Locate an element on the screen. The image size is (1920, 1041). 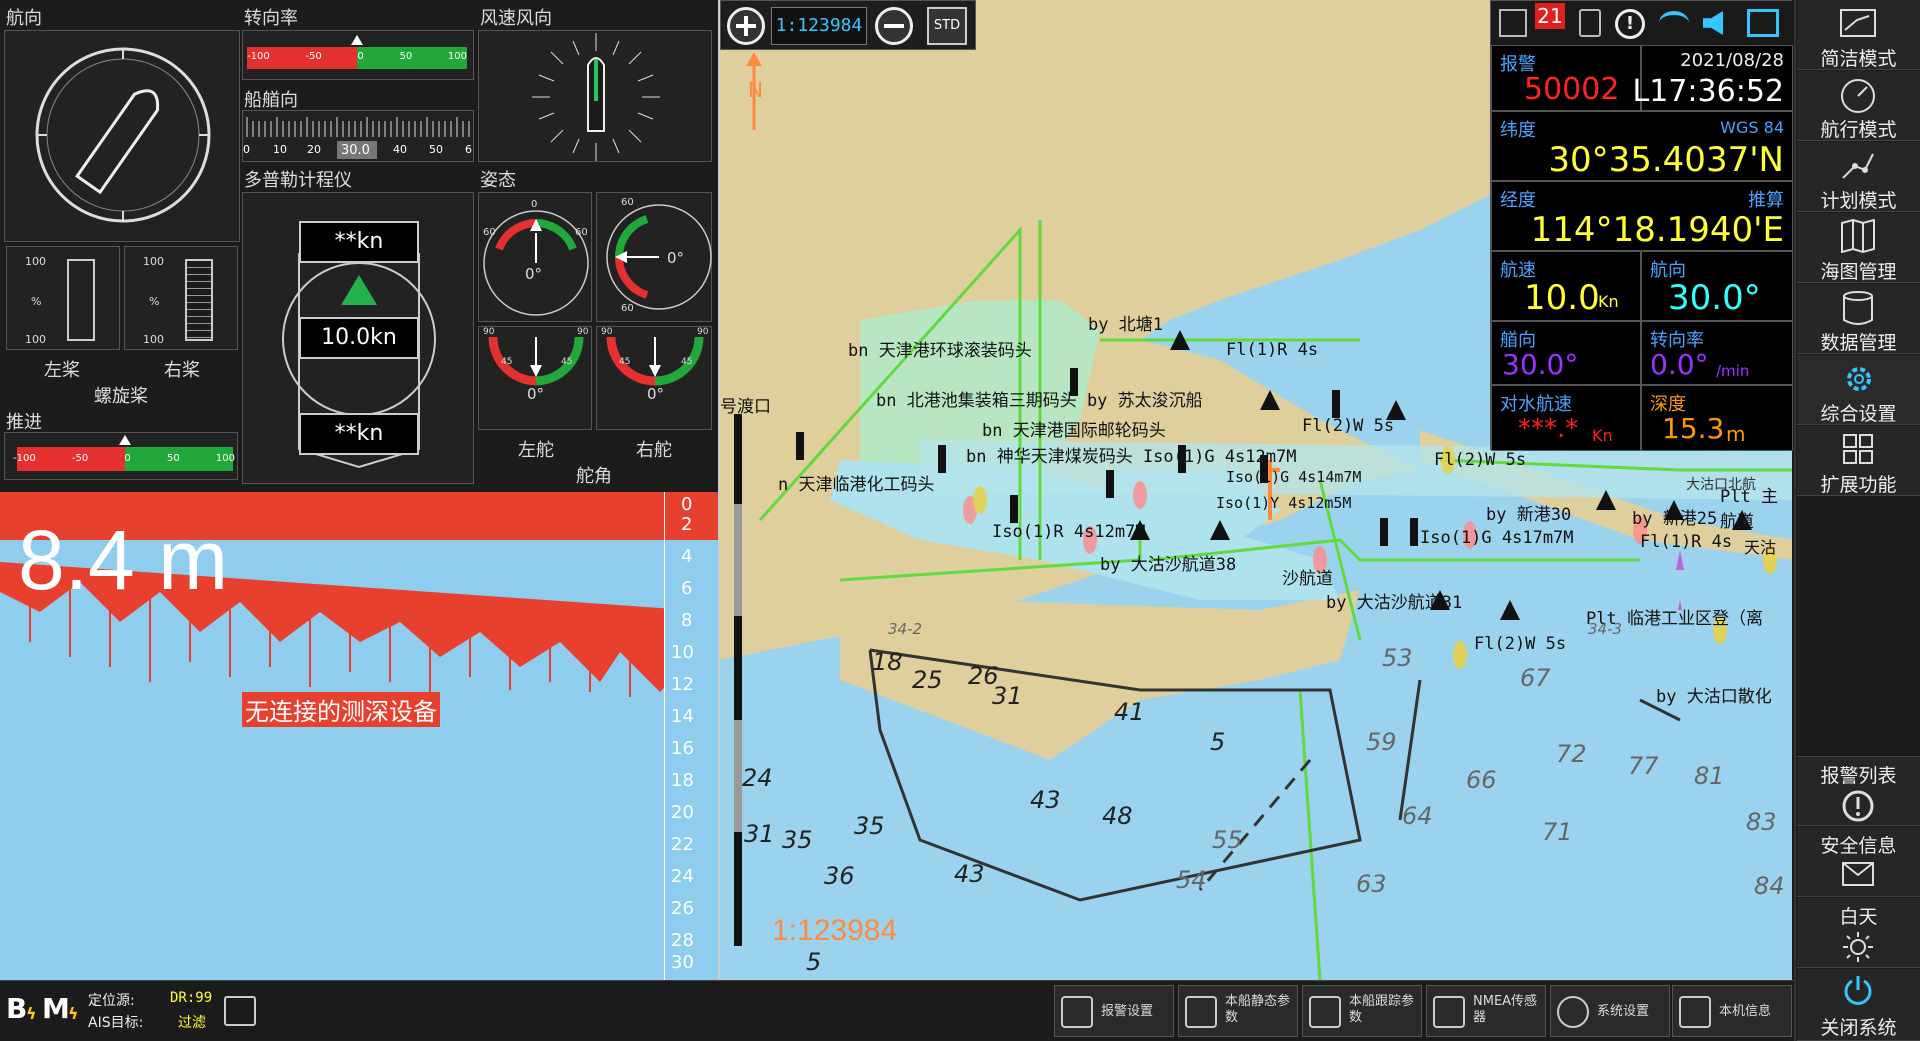
thrust-panel: -100 -50 0 50 100 is located at coordinates (121, 456).